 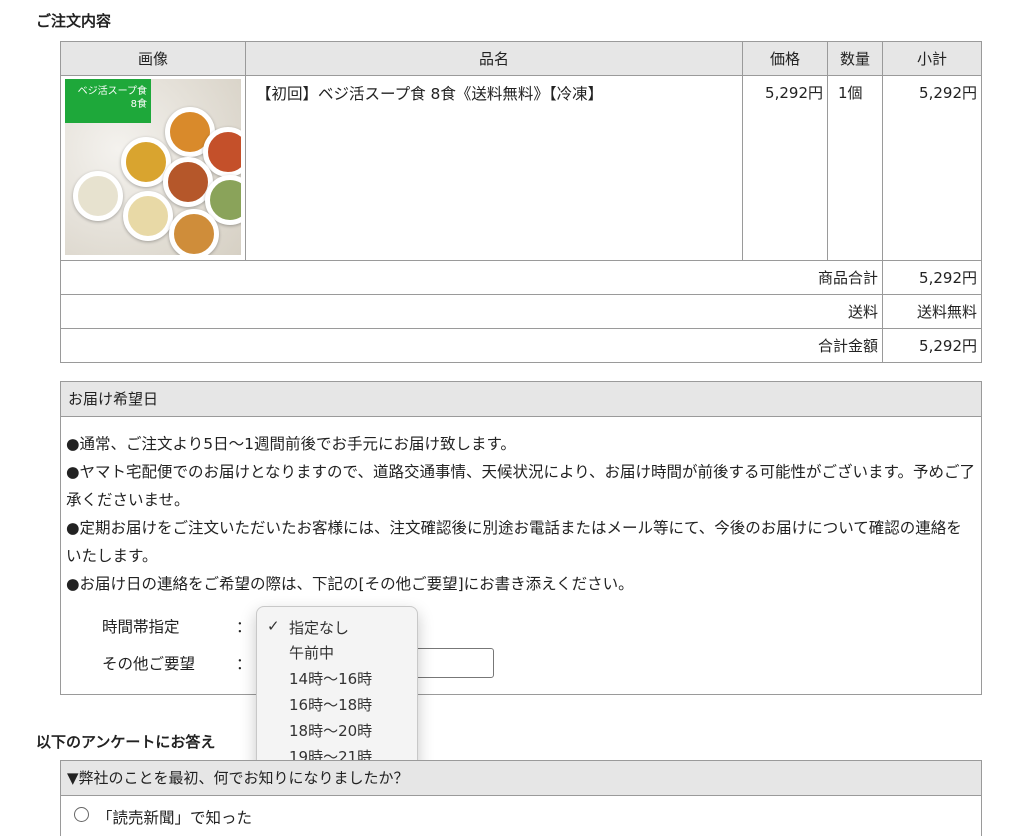 What do you see at coordinates (785, 168) in the screenshot?
I see `product-price: 5,292円` at bounding box center [785, 168].